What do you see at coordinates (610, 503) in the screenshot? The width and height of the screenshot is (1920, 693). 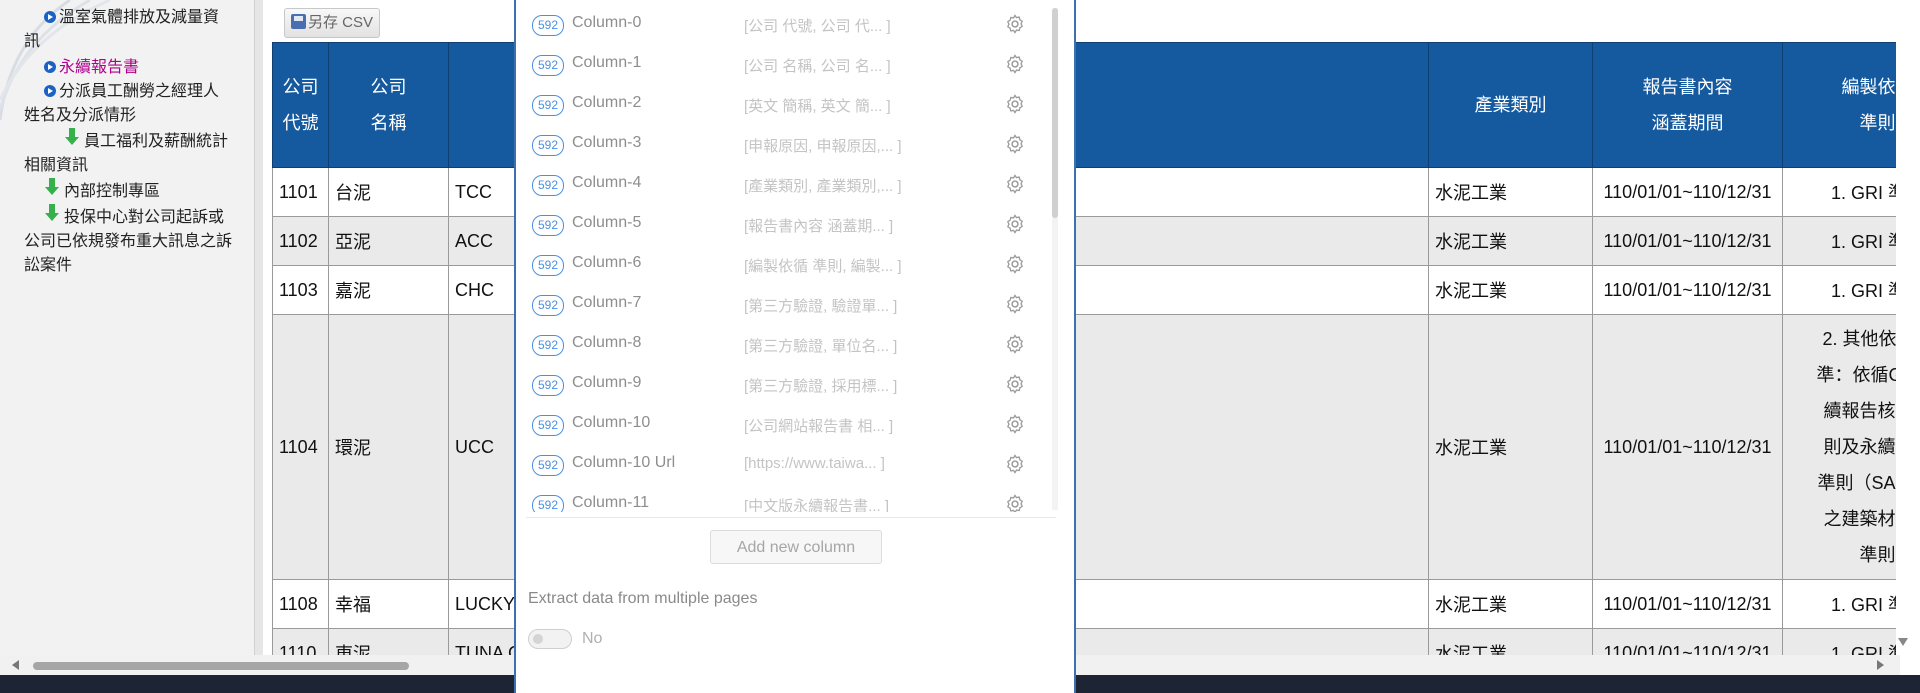 I see `column-name: Column-11` at bounding box center [610, 503].